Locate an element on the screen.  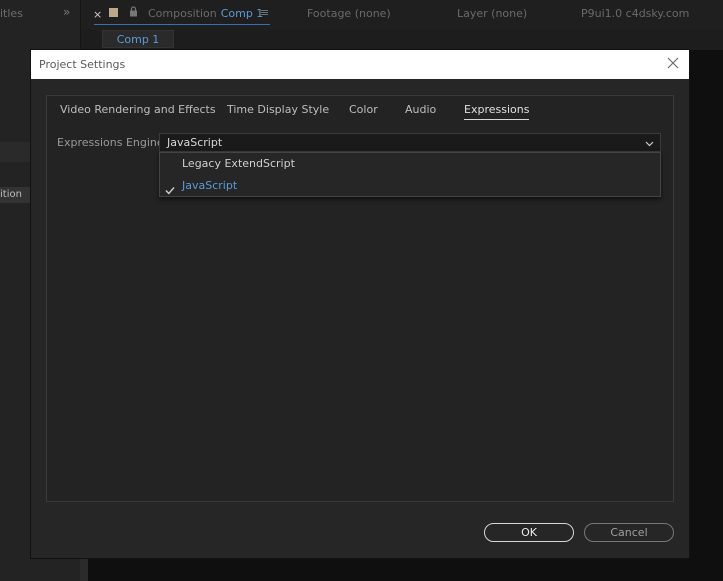
expressions-engine-dropdown: Legacy ExtendScript JavaScript is located at coordinates (410, 174).